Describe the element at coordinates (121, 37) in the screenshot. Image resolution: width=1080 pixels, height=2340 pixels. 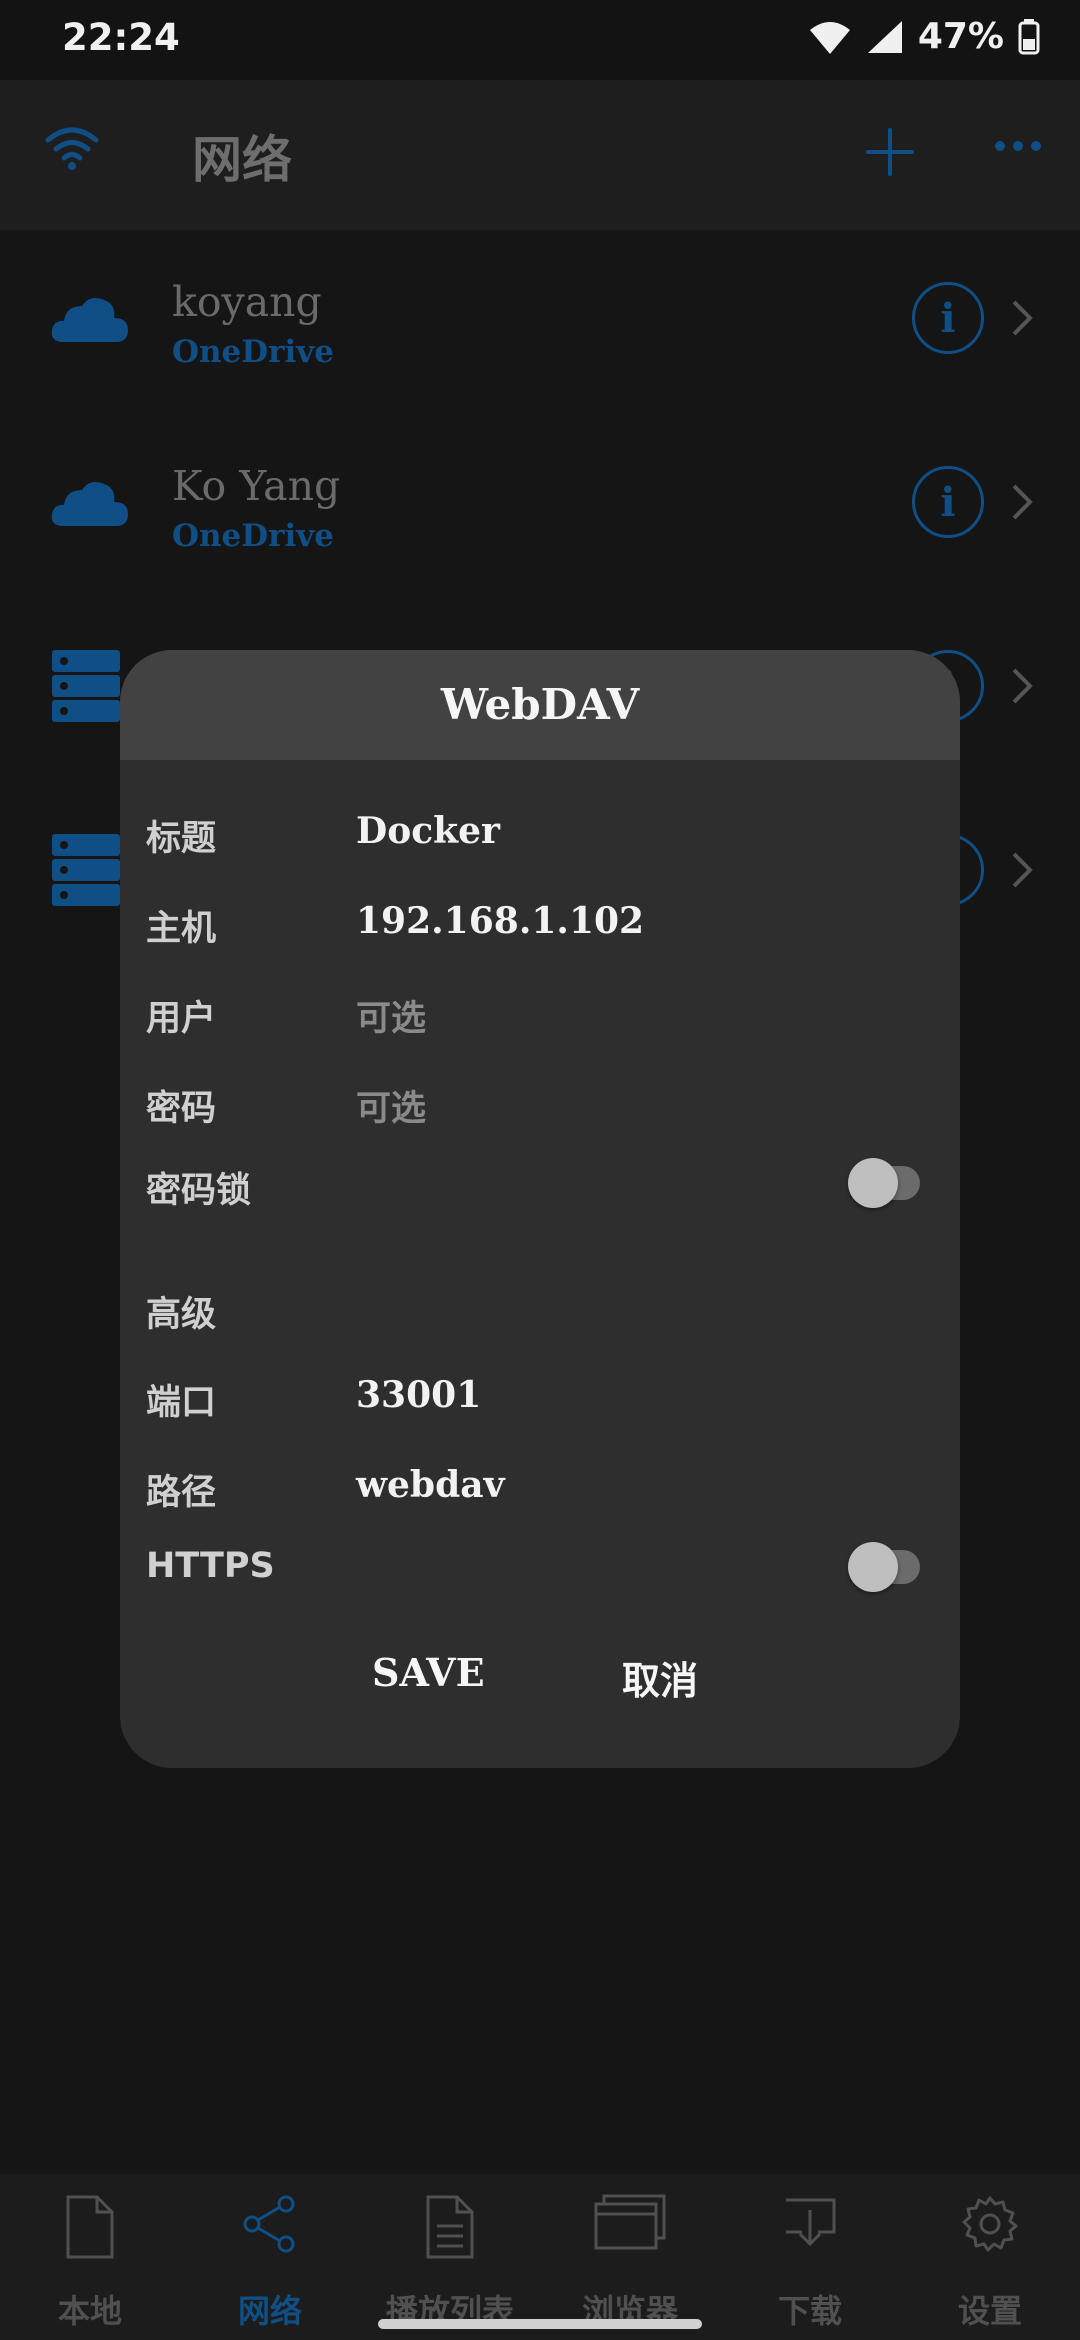
I see `status-time: 22:24` at that location.